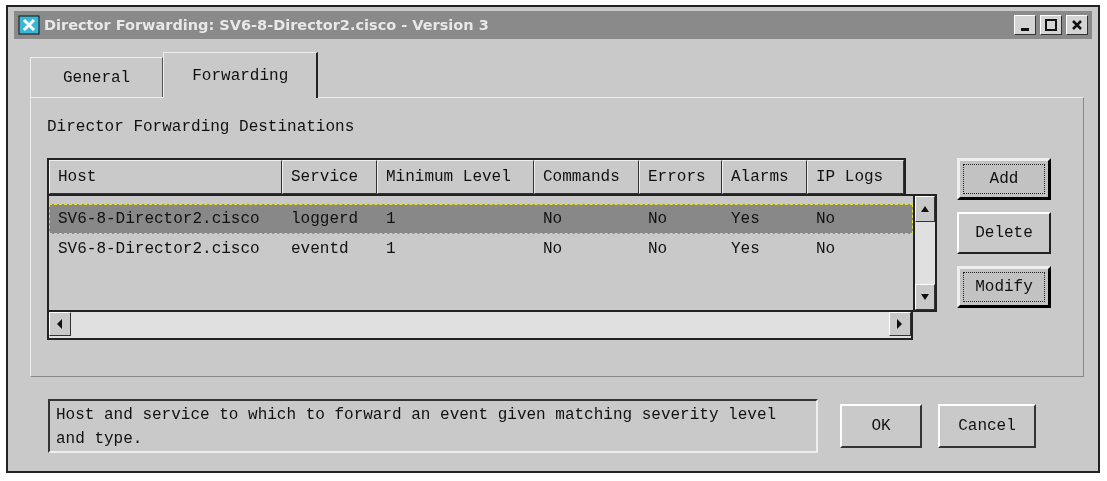 The width and height of the screenshot is (1107, 481). I want to click on scroll-left-icon, so click(60, 324).